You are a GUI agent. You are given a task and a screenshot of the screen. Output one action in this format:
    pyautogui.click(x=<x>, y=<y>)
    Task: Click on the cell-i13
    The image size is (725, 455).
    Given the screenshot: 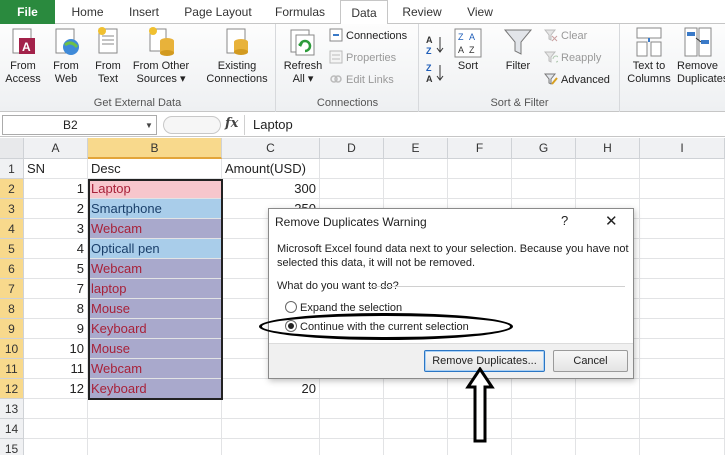 What is the action you would take?
    pyautogui.click(x=682, y=409)
    